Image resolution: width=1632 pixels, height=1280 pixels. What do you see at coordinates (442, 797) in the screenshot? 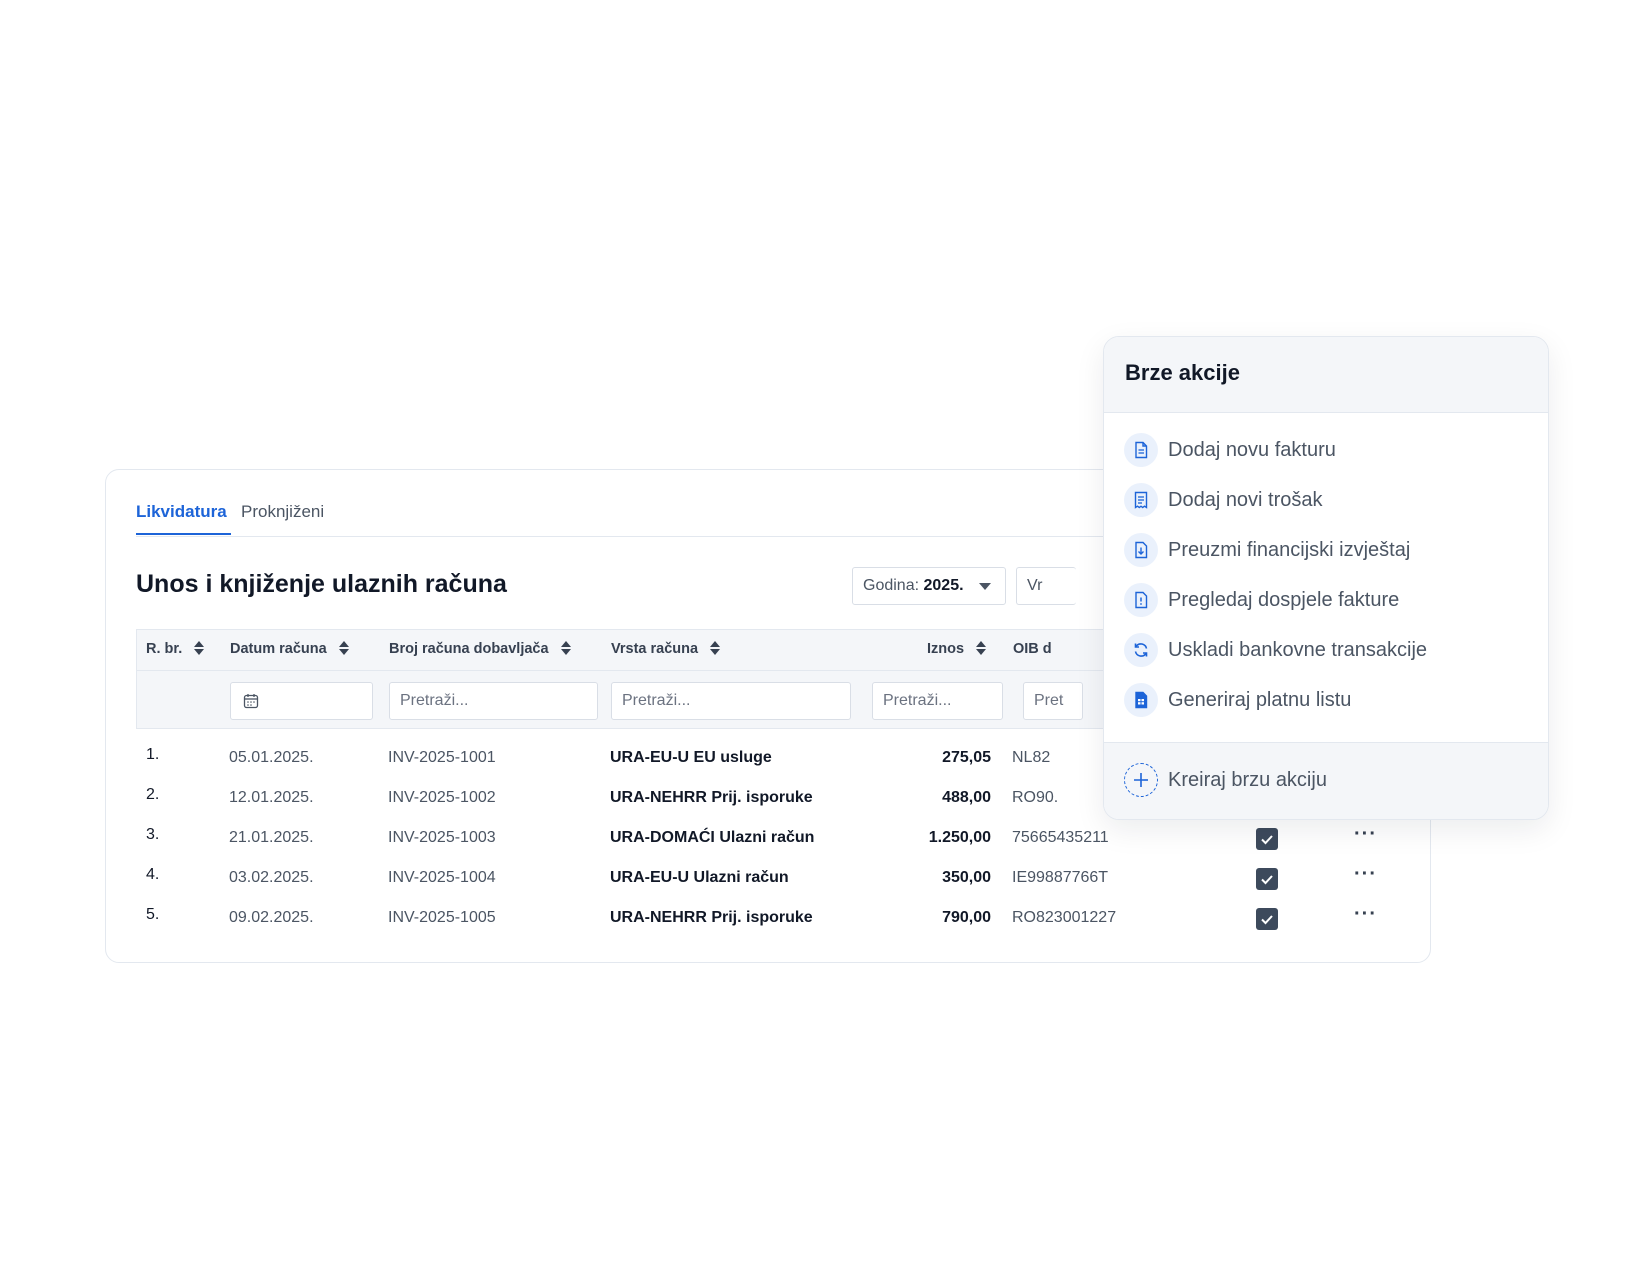
I see `row-invoice-number: INV-2025-1002` at bounding box center [442, 797].